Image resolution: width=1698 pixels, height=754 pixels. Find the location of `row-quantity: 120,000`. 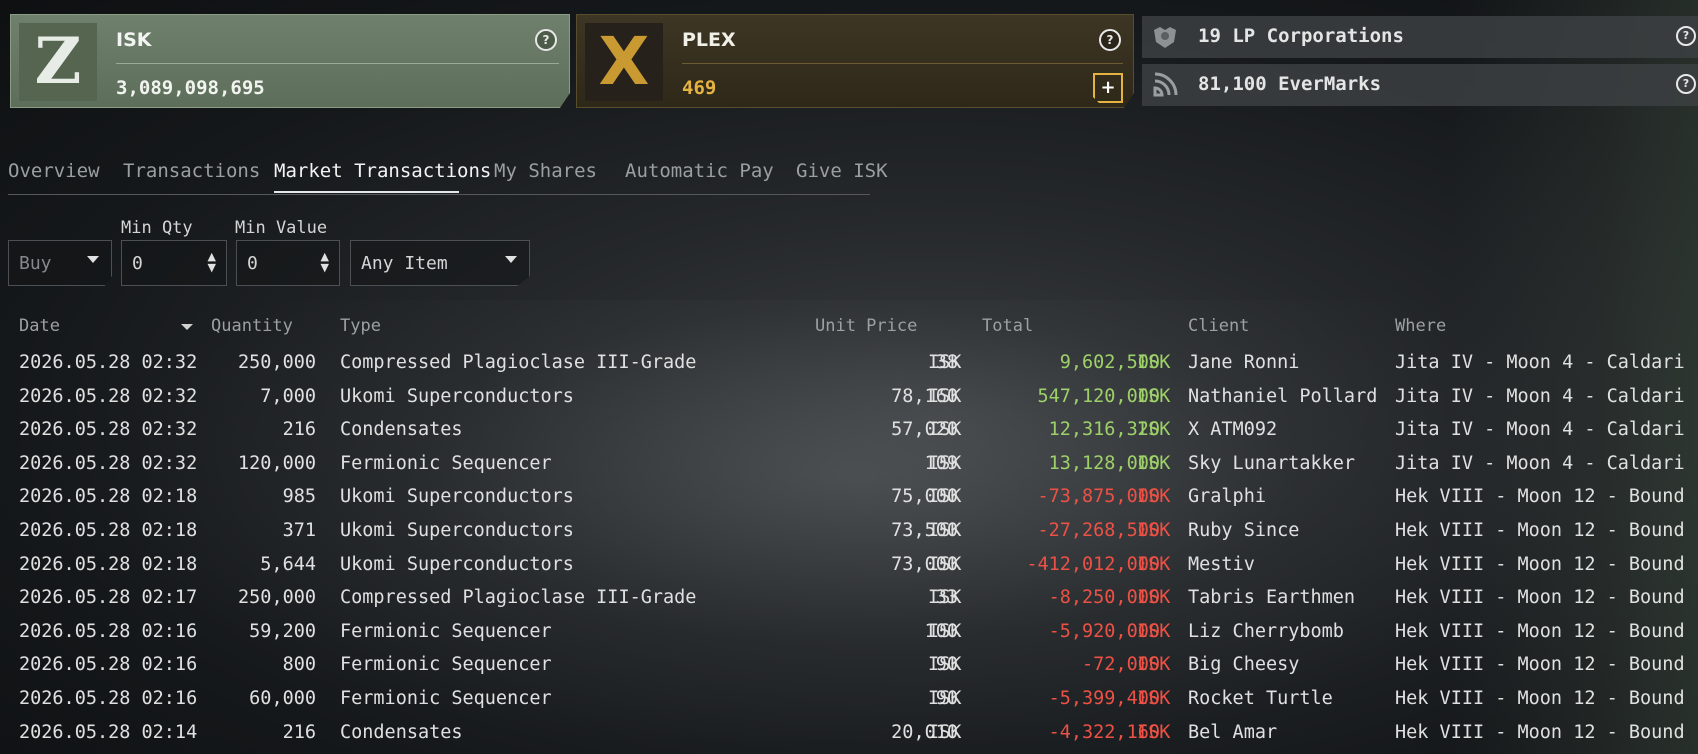

row-quantity: 120,000 is located at coordinates (277, 463).